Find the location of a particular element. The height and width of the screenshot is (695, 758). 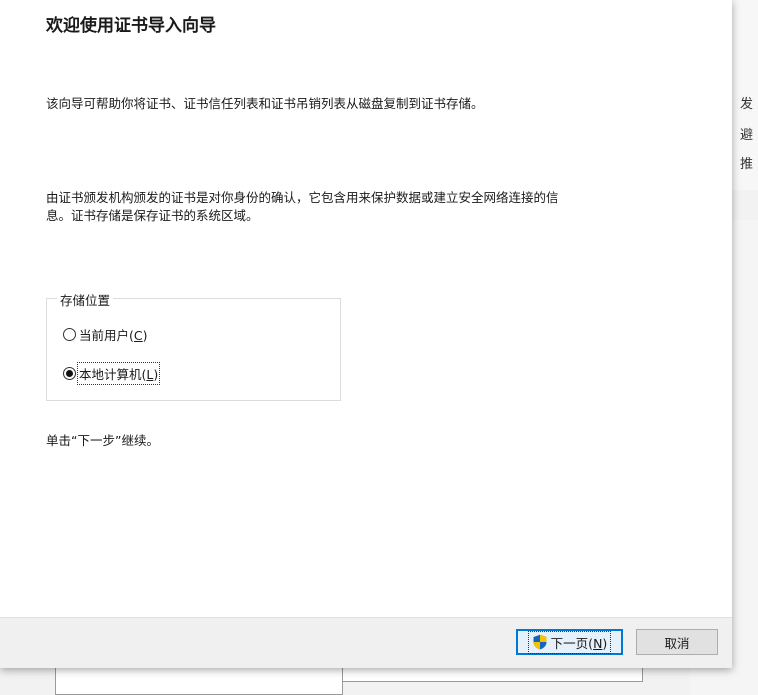

page-title: 欢迎使用证书导入向导 is located at coordinates (131, 26).